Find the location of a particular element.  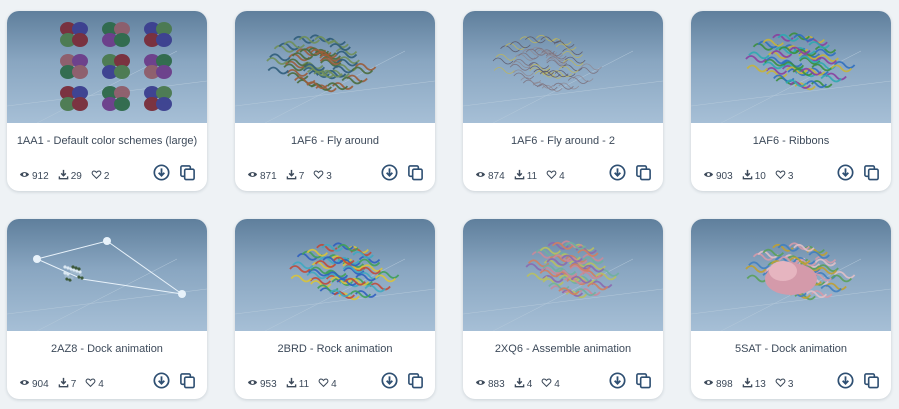

project-title: 1AA1 - Default color schemes (large) is located at coordinates (107, 141).